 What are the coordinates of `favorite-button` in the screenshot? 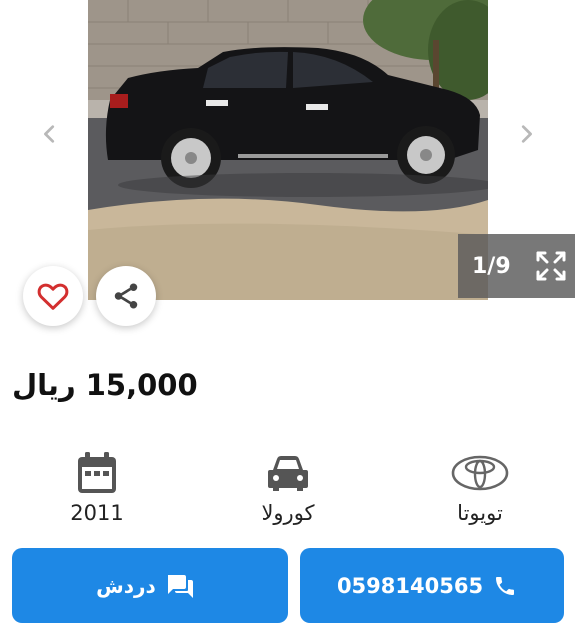 It's located at (53, 296).